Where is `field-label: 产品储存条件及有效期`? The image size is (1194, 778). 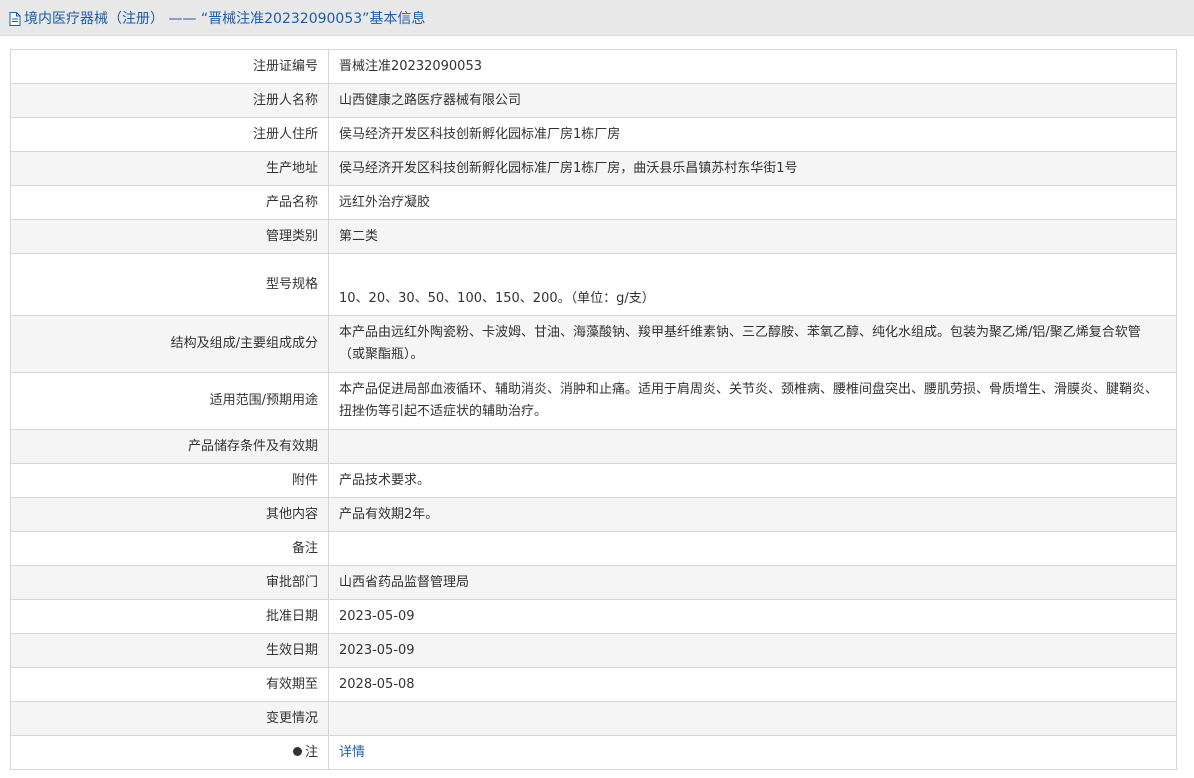
field-label: 产品储存条件及有效期 is located at coordinates (169, 446).